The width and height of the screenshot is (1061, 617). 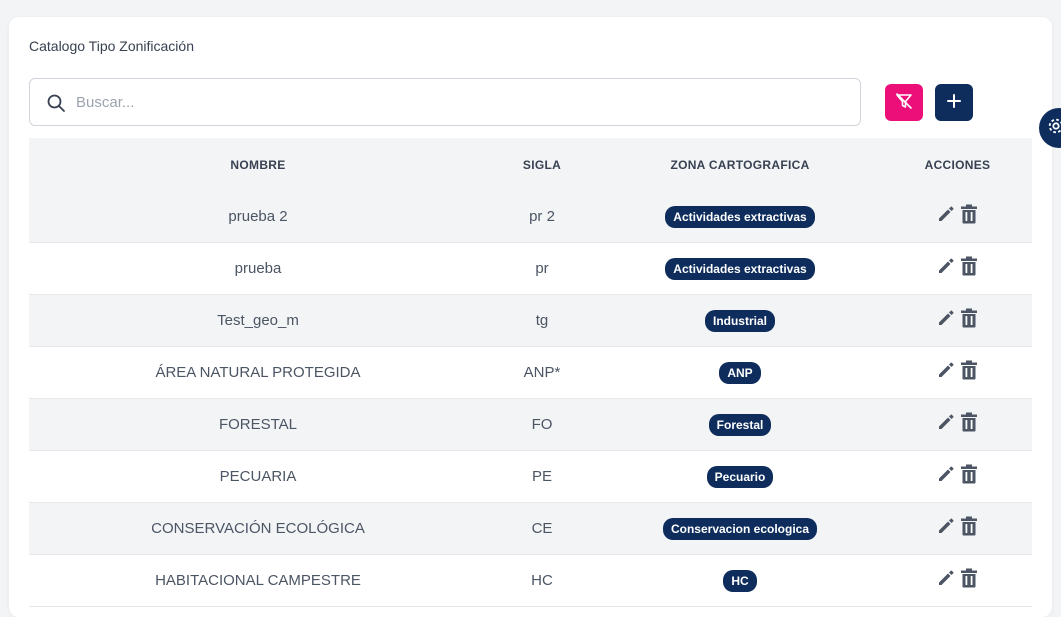 I want to click on cell-zona: Industrial, so click(x=740, y=320).